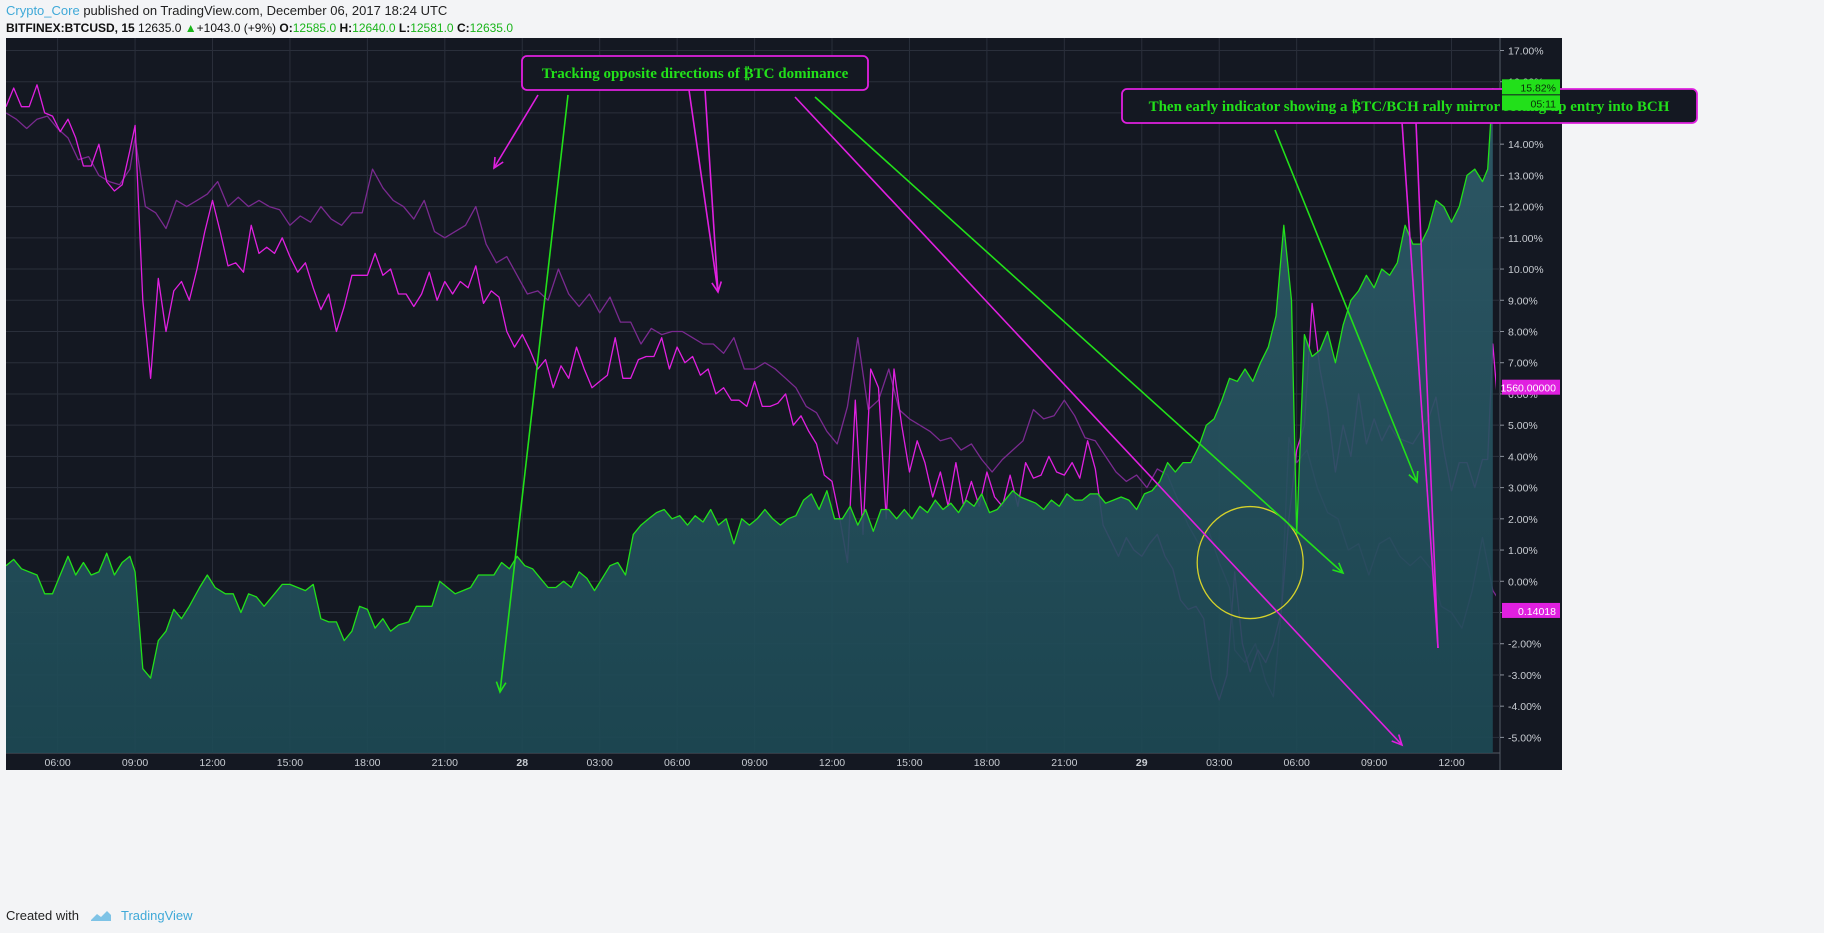 This screenshot has height=933, width=1824. Describe the element at coordinates (1523, 364) in the screenshot. I see `y-tick-label: 7.00%` at that location.